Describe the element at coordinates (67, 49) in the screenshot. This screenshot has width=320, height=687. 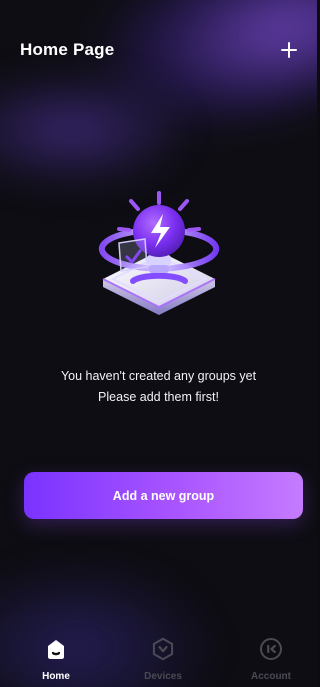
I see `page-title: Home Page` at that location.